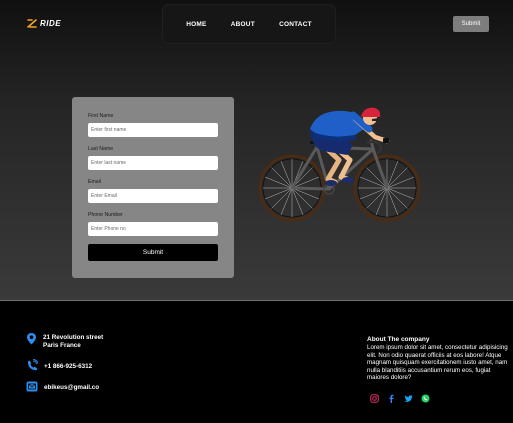  What do you see at coordinates (51, 23) in the screenshot?
I see `logo-text: RIDE` at bounding box center [51, 23].